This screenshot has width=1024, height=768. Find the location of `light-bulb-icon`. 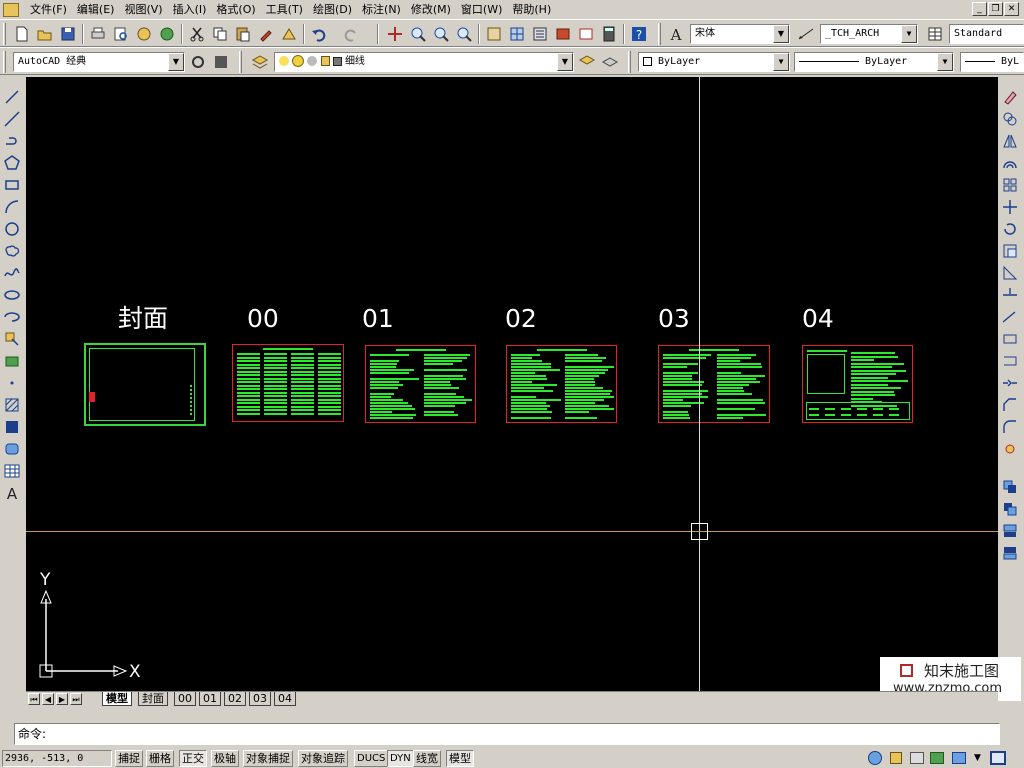

light-bulb-icon is located at coordinates (284, 61).